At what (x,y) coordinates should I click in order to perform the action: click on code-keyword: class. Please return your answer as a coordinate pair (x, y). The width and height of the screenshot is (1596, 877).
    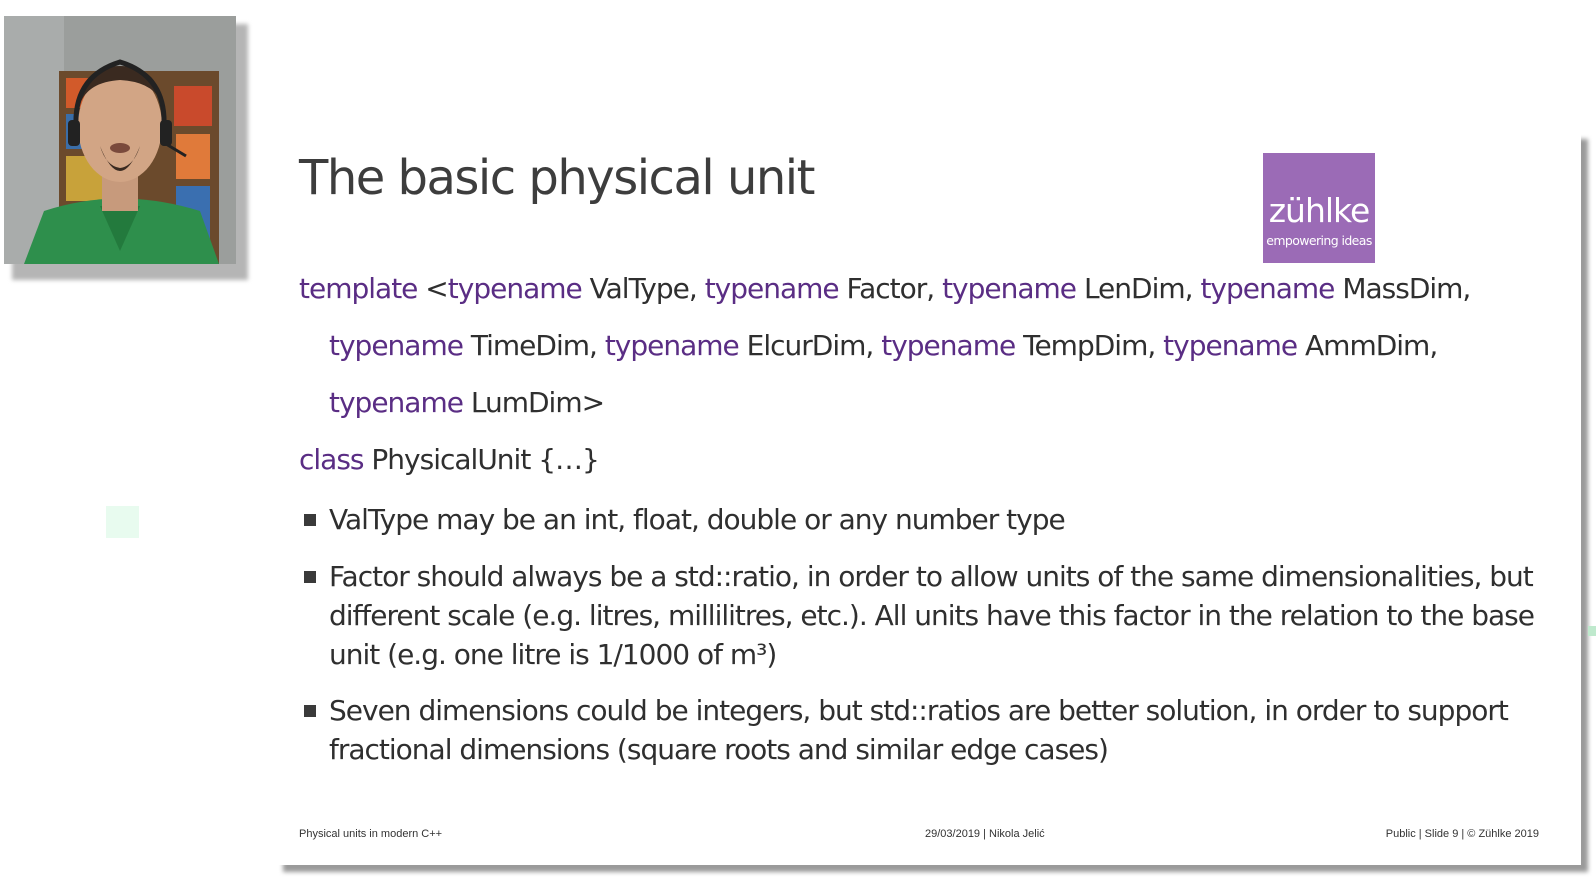
    Looking at the image, I should click on (332, 459).